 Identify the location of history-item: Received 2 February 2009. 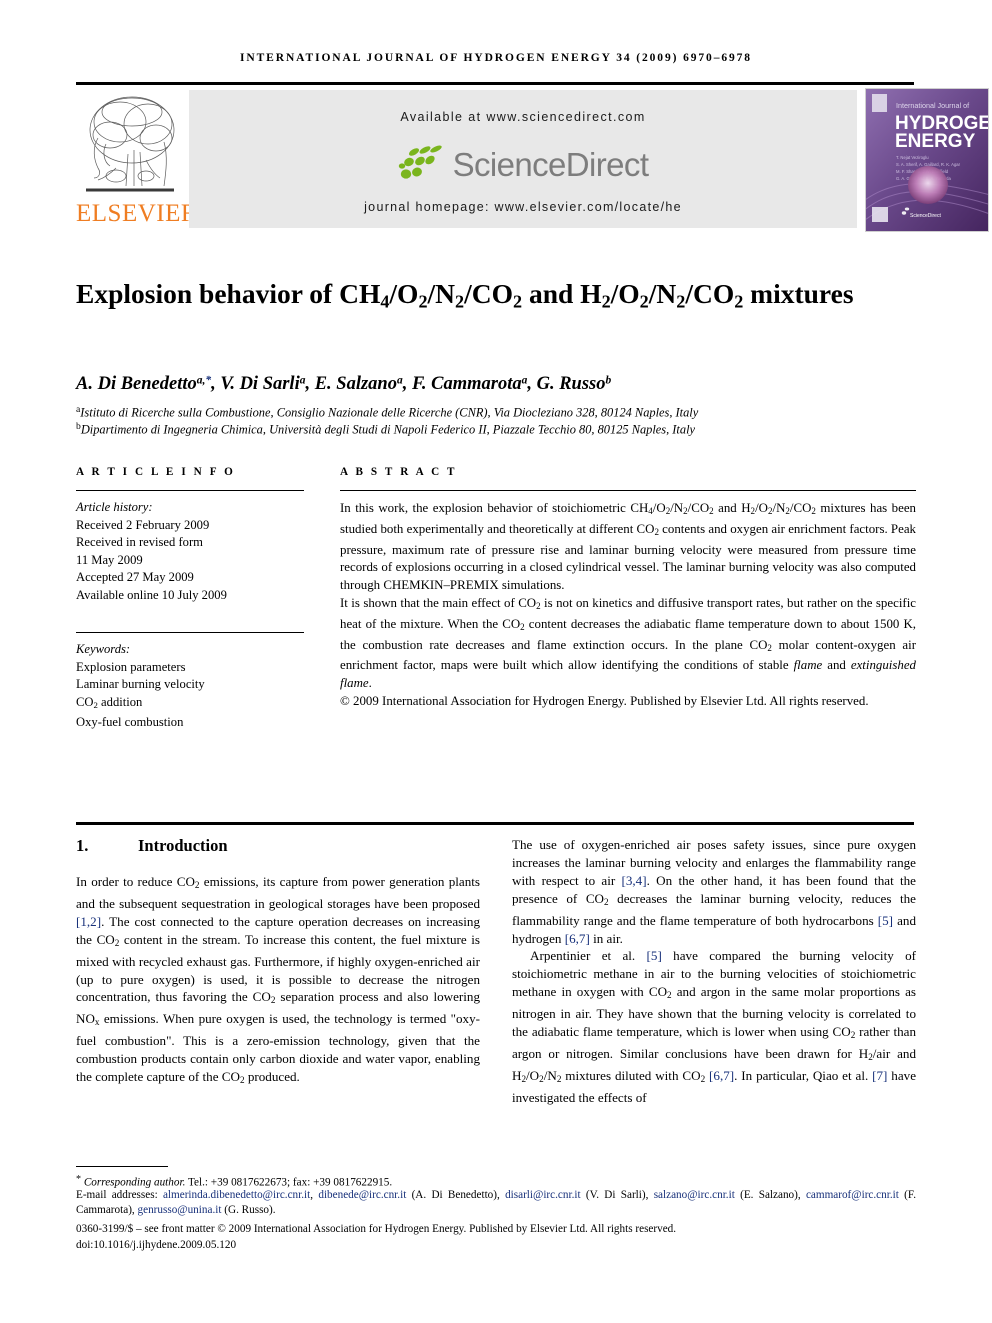
(143, 524).